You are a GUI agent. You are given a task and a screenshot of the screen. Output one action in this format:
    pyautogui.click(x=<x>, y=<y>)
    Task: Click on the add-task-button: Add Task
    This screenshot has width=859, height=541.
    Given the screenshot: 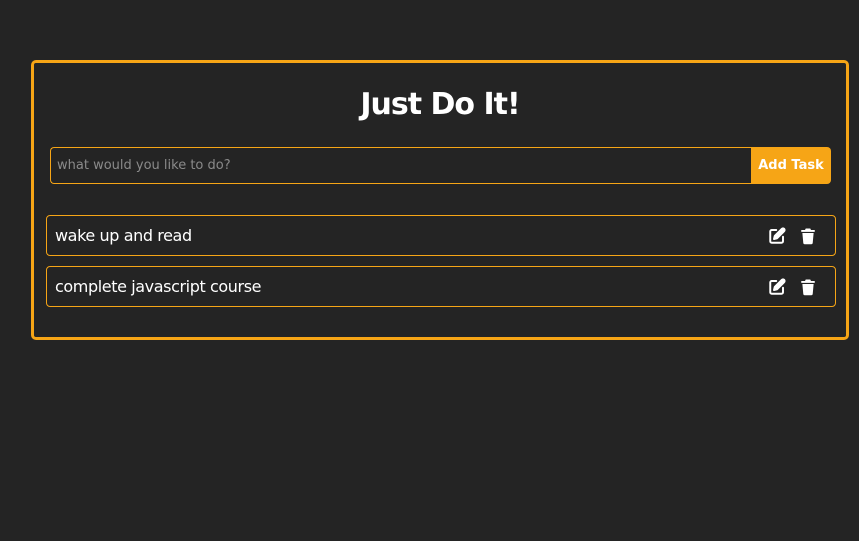 What is the action you would take?
    pyautogui.click(x=791, y=165)
    